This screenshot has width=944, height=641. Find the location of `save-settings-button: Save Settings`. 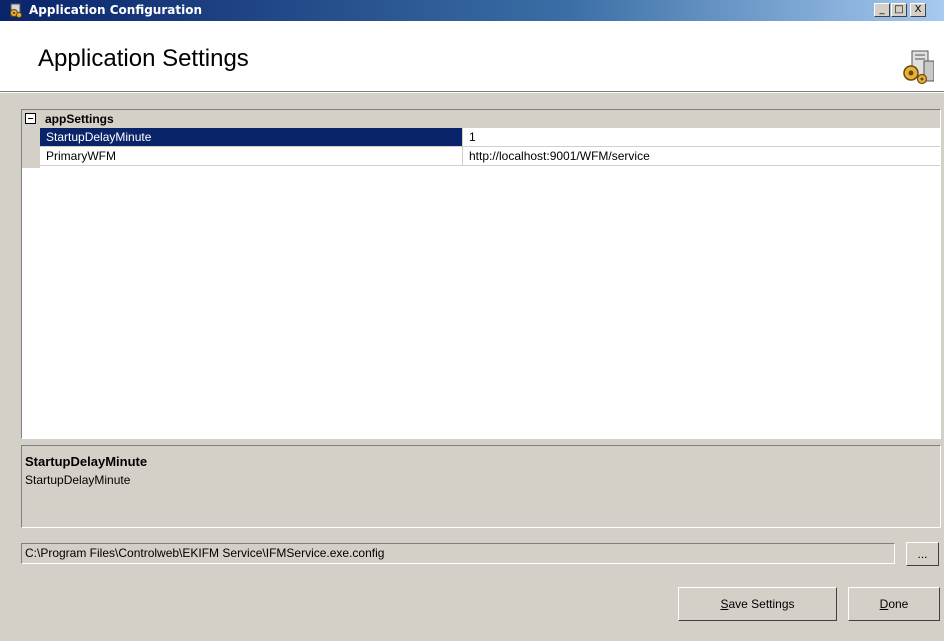

save-settings-button: Save Settings is located at coordinates (757, 604).